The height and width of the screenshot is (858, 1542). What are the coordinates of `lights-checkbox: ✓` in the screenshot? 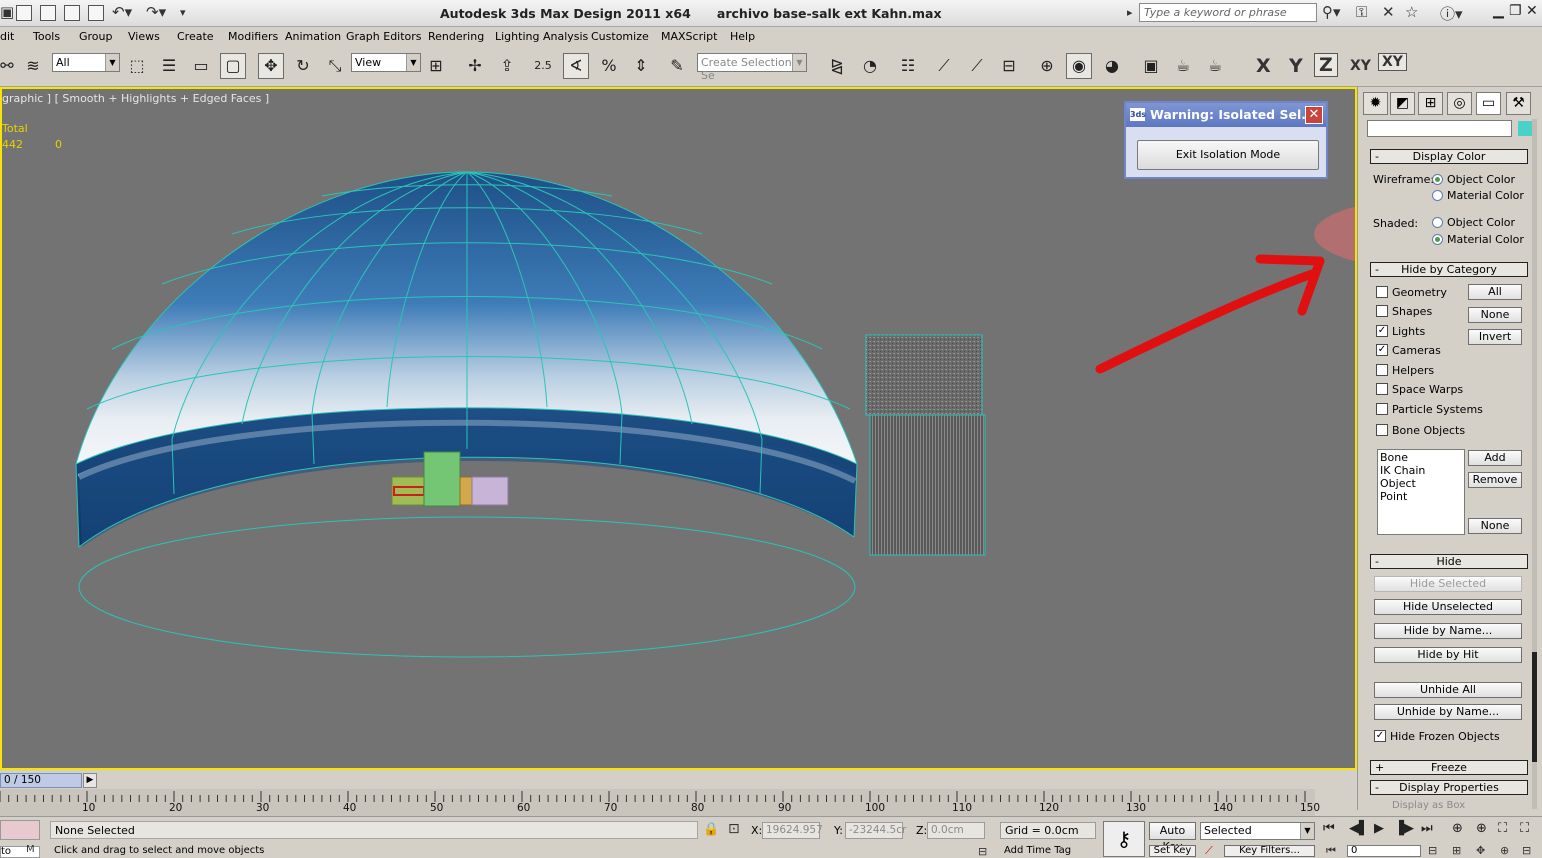 It's located at (1382, 331).